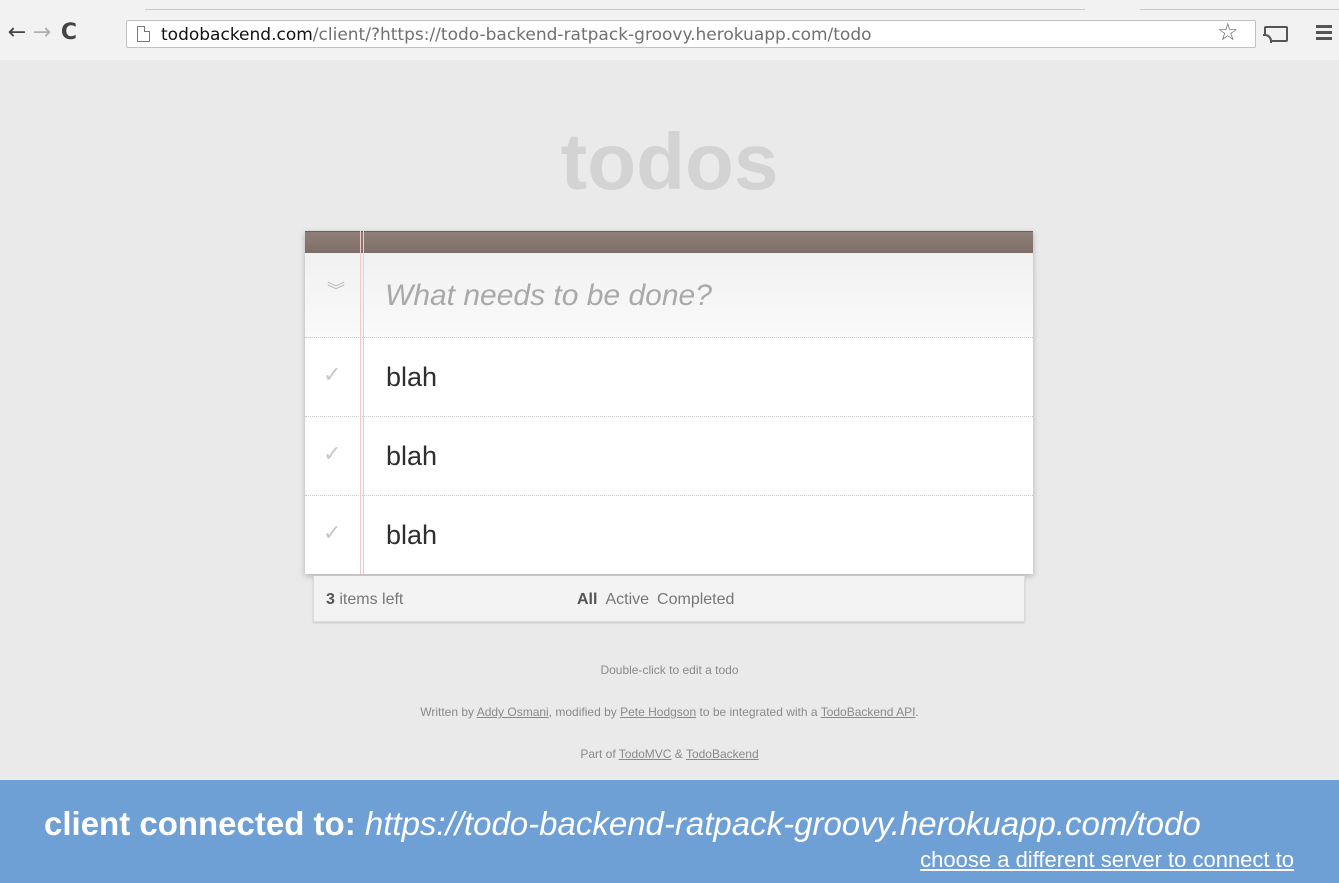 This screenshot has width=1339, height=883. Describe the element at coordinates (362, 402) in the screenshot. I see `notebook-margin-line` at that location.